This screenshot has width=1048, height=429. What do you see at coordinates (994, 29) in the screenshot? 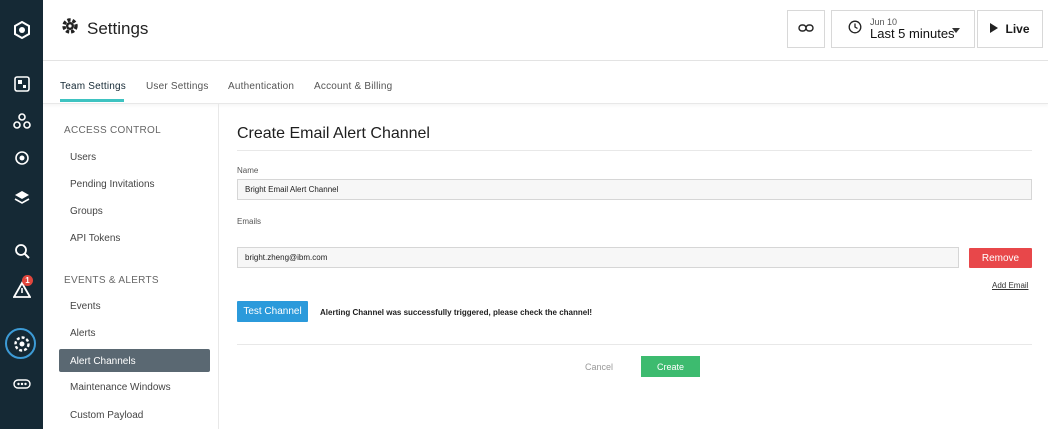
I see `play-icon` at bounding box center [994, 29].